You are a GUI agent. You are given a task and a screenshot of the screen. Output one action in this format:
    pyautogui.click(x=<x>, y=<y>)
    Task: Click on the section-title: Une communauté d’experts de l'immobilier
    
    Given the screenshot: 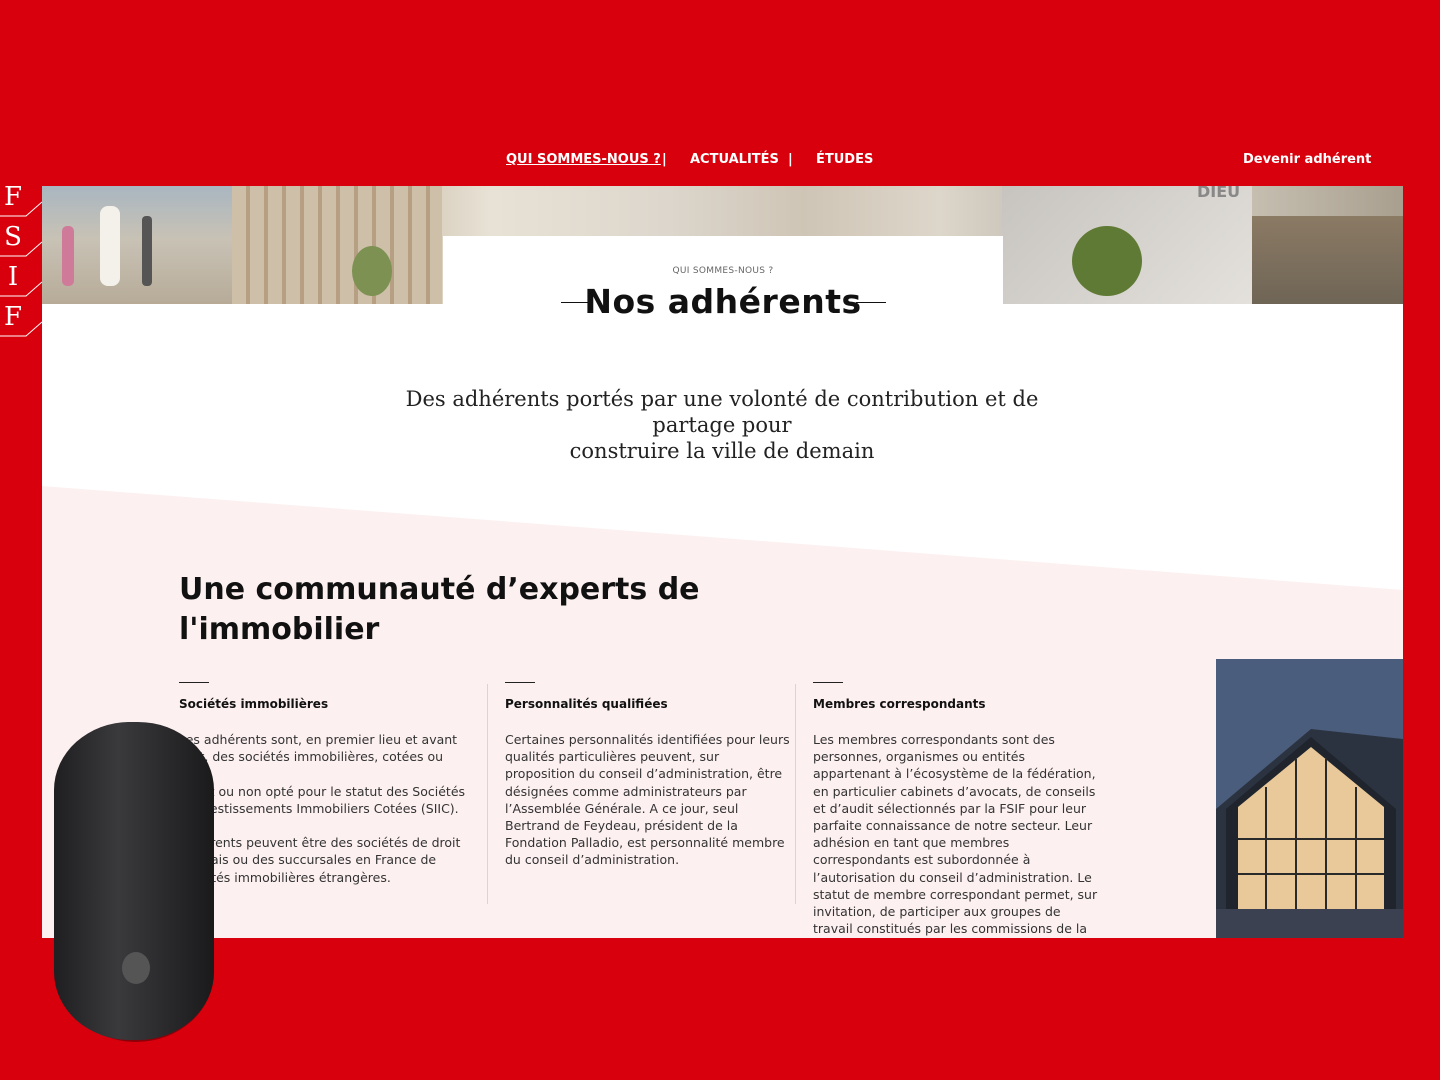 What is the action you would take?
    pyautogui.click(x=459, y=610)
    